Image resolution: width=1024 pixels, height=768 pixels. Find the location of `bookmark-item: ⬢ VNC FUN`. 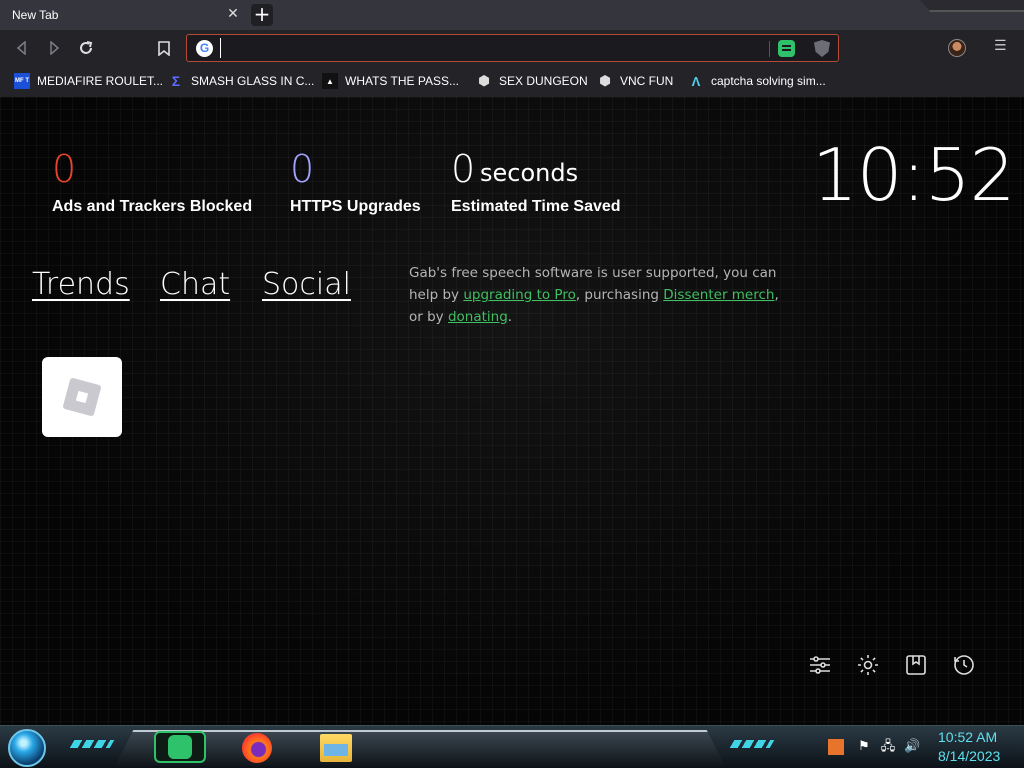

bookmark-item: ⬢ VNC FUN is located at coordinates (635, 81).